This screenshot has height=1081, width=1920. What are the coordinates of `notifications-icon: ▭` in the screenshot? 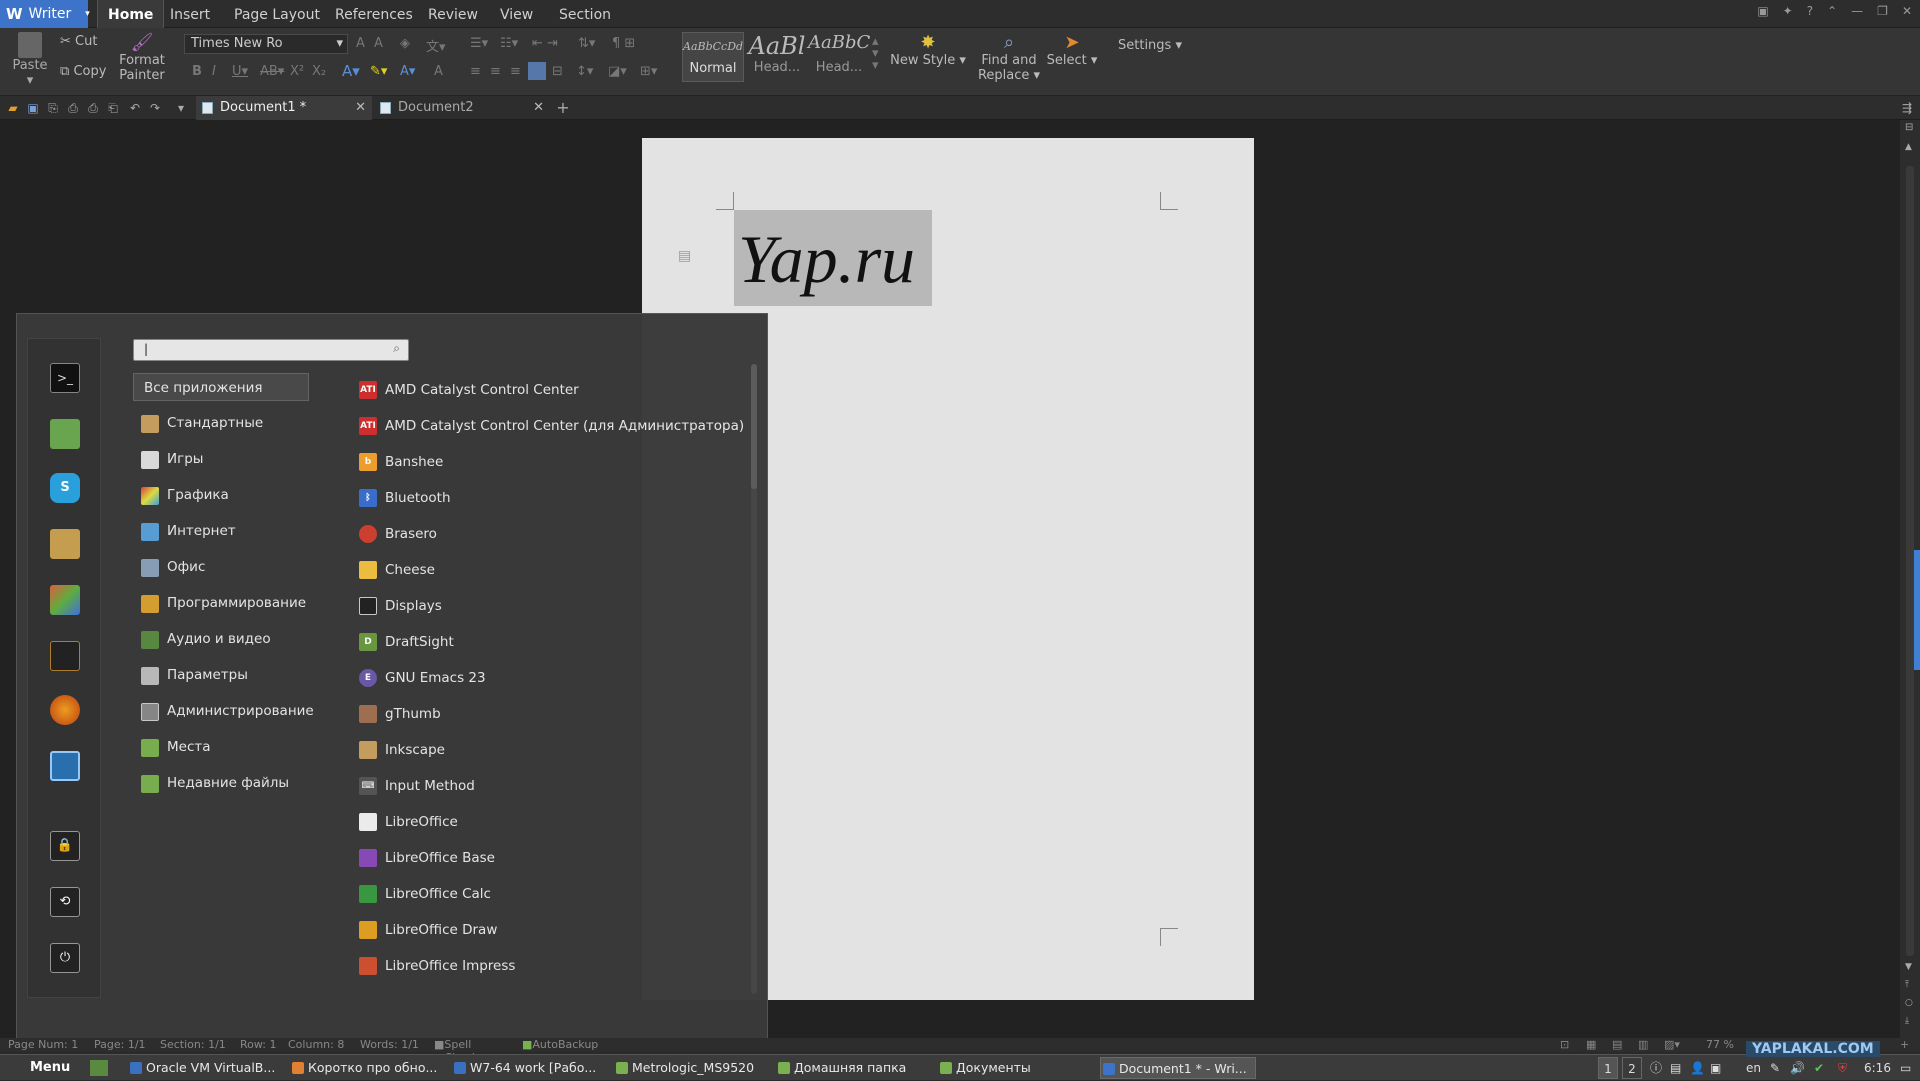 It's located at (1905, 1068).